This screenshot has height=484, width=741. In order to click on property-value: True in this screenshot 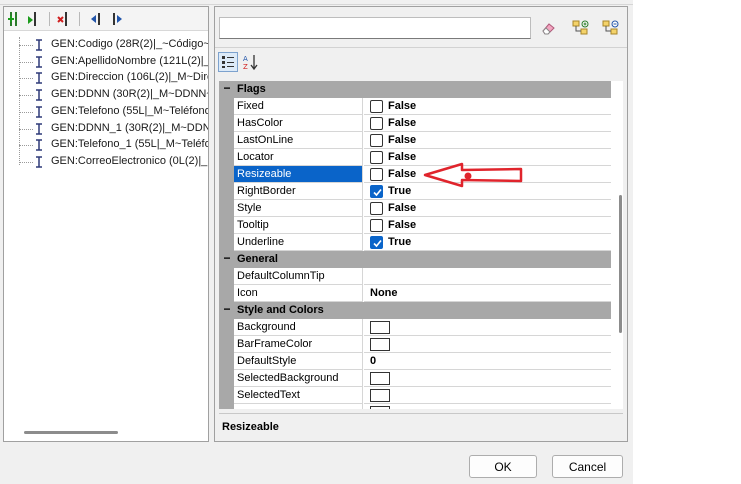, I will do `click(487, 242)`.